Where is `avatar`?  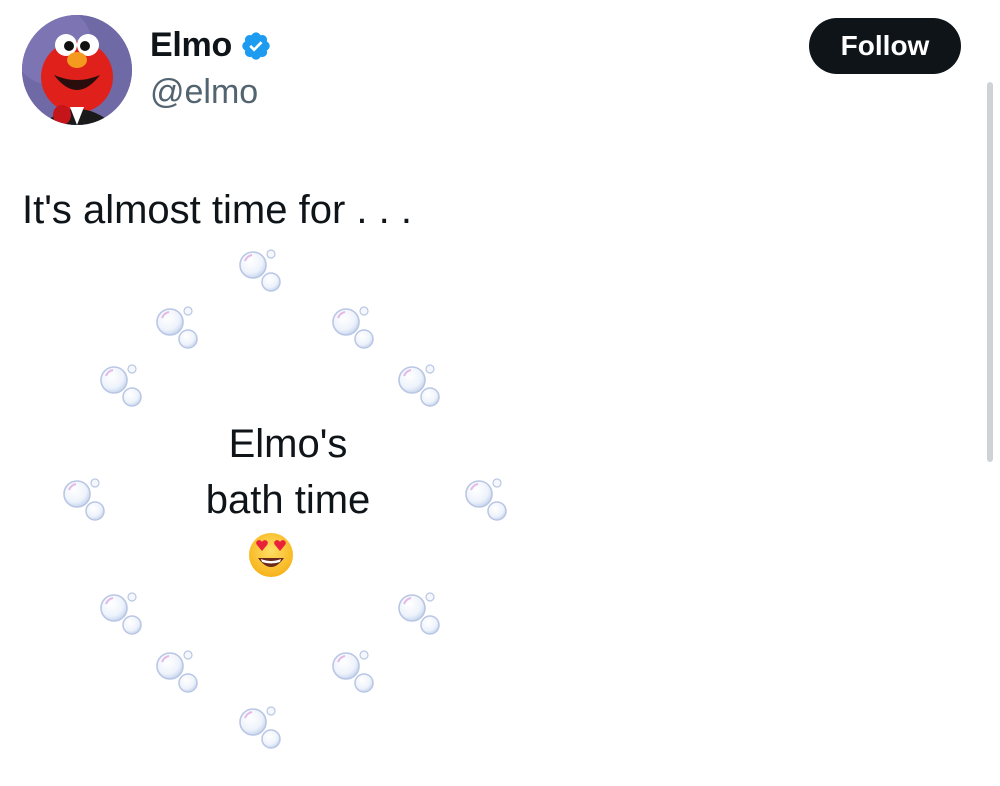 avatar is located at coordinates (77, 70).